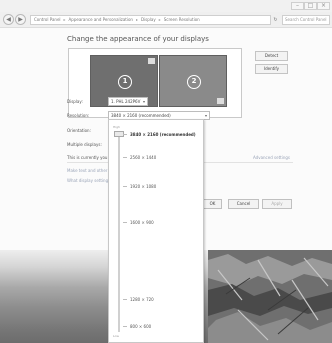 This screenshot has height=343, width=332. What do you see at coordinates (271, 157) in the screenshot?
I see `advanced-settings-link: Advanced settings` at bounding box center [271, 157].